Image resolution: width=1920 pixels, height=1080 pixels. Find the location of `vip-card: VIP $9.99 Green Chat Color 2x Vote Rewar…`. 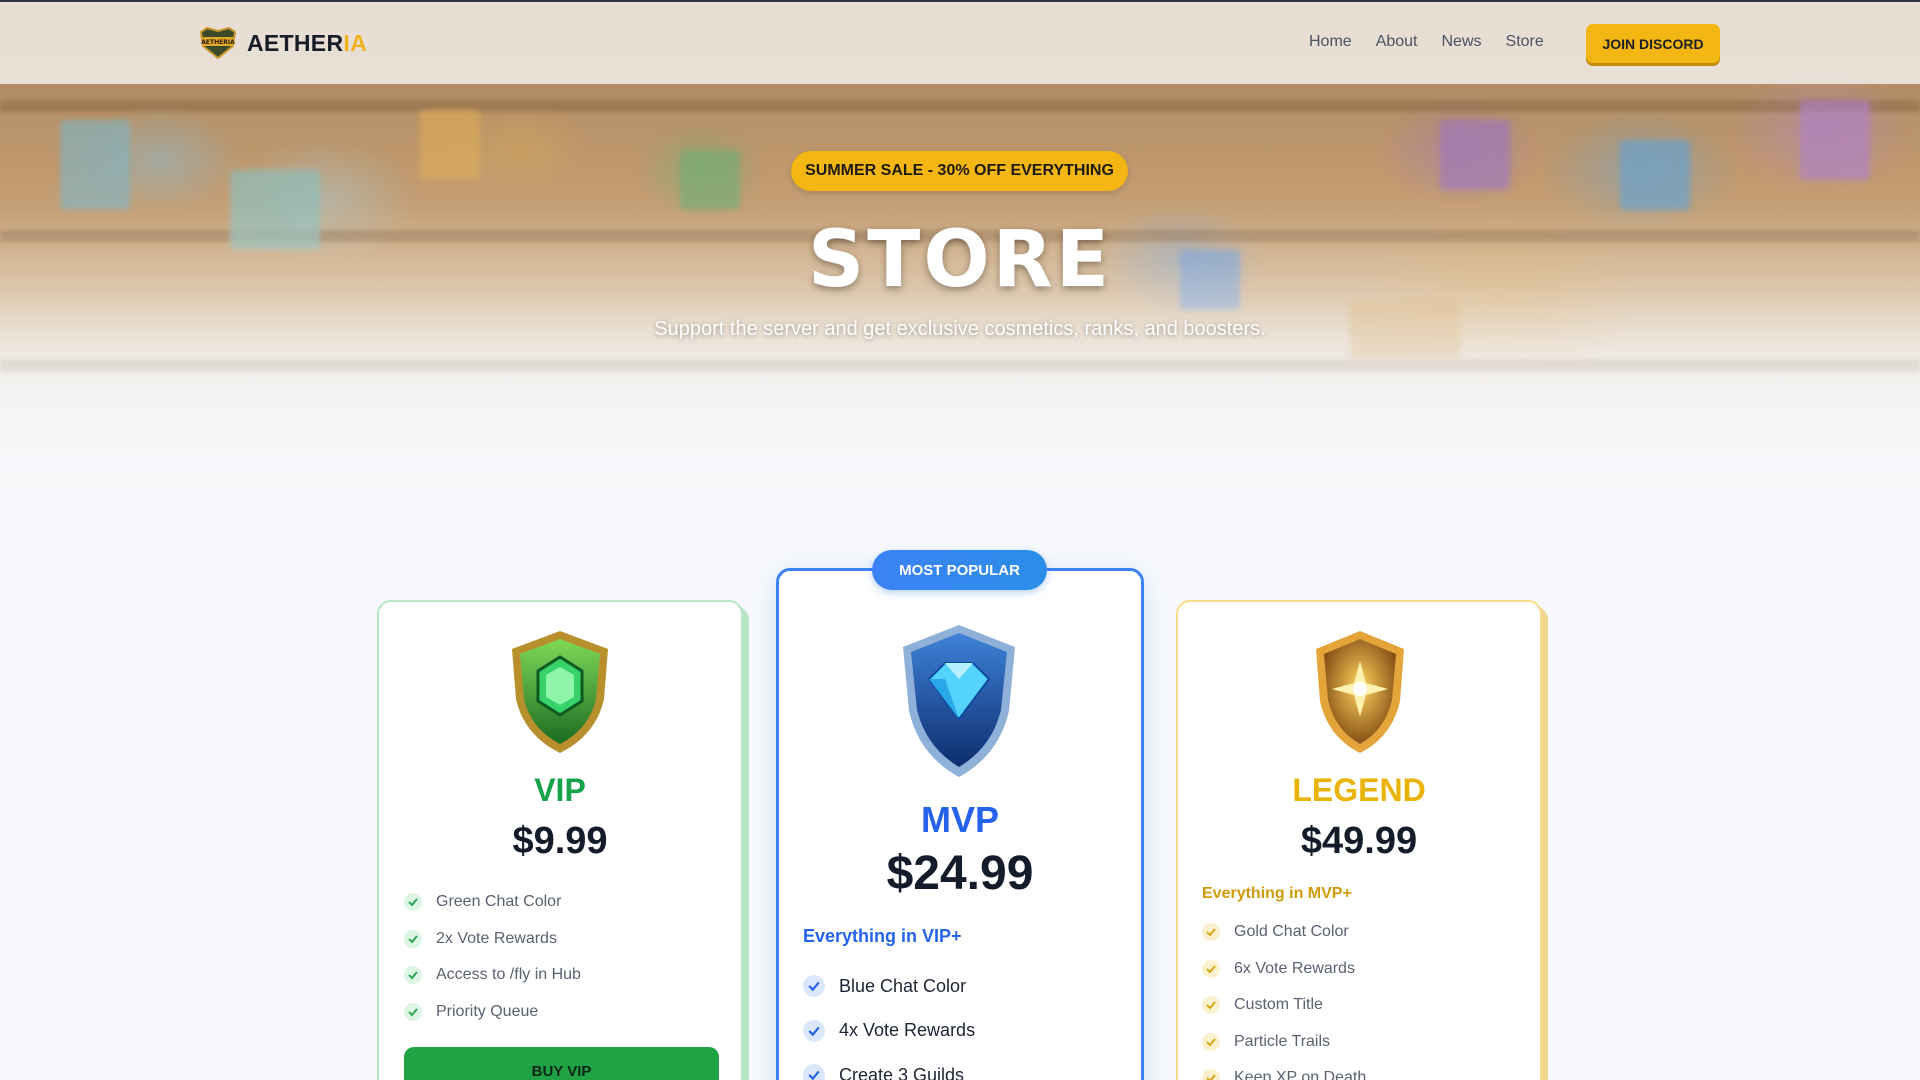

vip-card: VIP $9.99 Green Chat Color 2x Vote Rewar… is located at coordinates (560, 840).